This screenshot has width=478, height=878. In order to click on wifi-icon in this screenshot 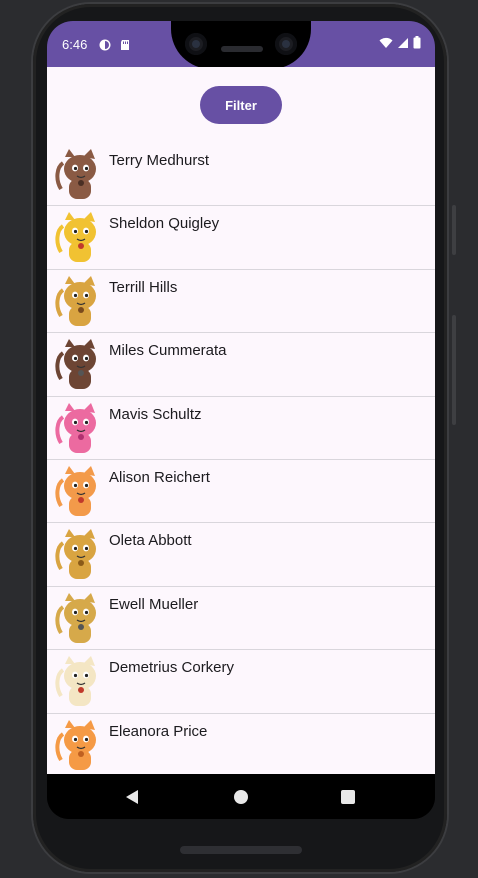, I will do `click(386, 45)`.